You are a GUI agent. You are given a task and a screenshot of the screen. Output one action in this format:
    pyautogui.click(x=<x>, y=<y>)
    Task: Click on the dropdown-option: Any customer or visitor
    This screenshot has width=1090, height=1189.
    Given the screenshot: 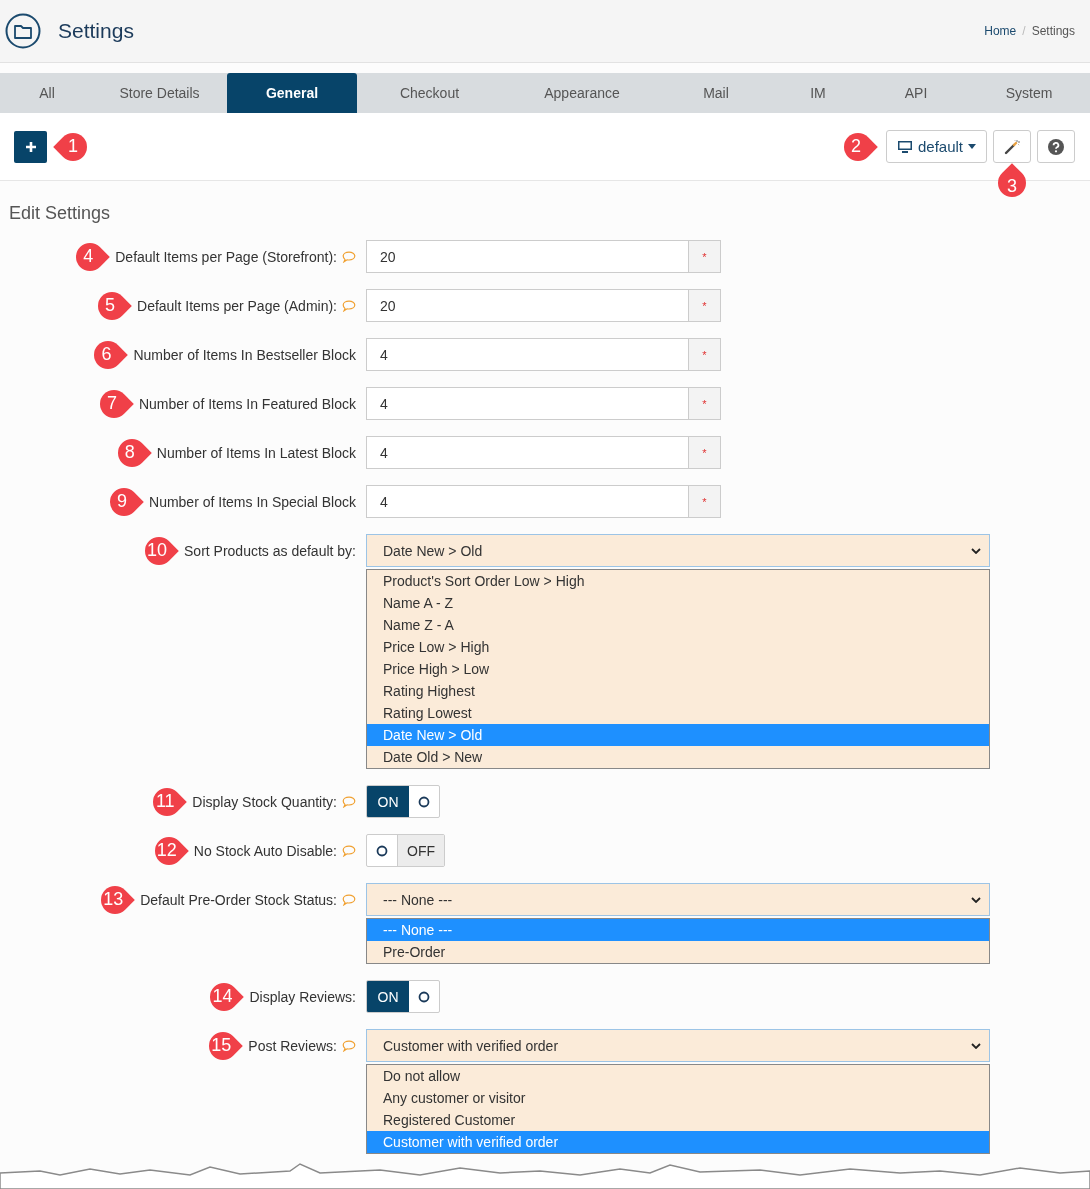 What is the action you would take?
    pyautogui.click(x=678, y=1098)
    